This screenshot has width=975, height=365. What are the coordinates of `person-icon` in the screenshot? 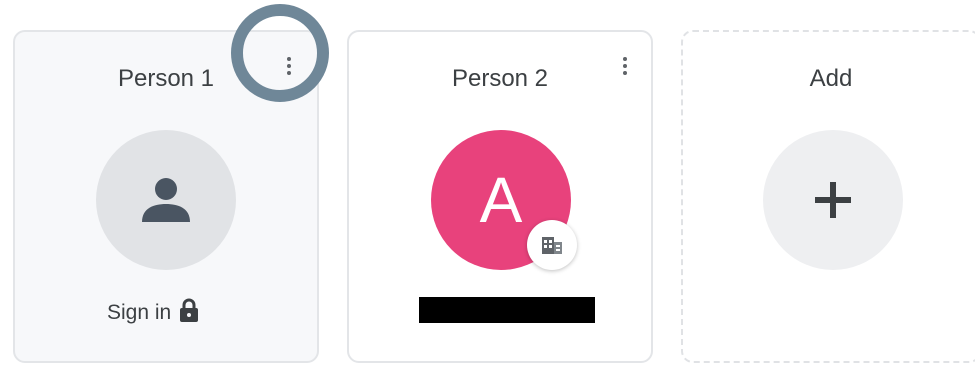 It's located at (166, 200).